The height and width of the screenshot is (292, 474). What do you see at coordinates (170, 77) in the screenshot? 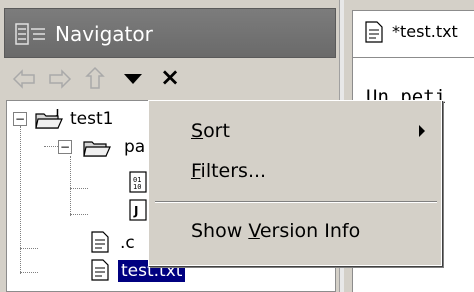
I see `close-icon: ×` at bounding box center [170, 77].